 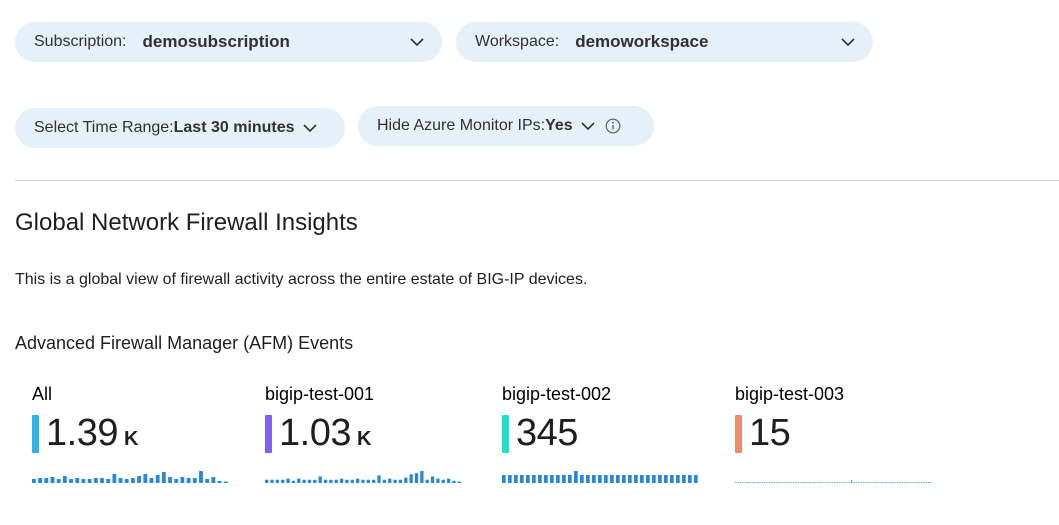 I want to click on subscription-dropdown: Subscription: demosubscription, so click(x=228, y=42).